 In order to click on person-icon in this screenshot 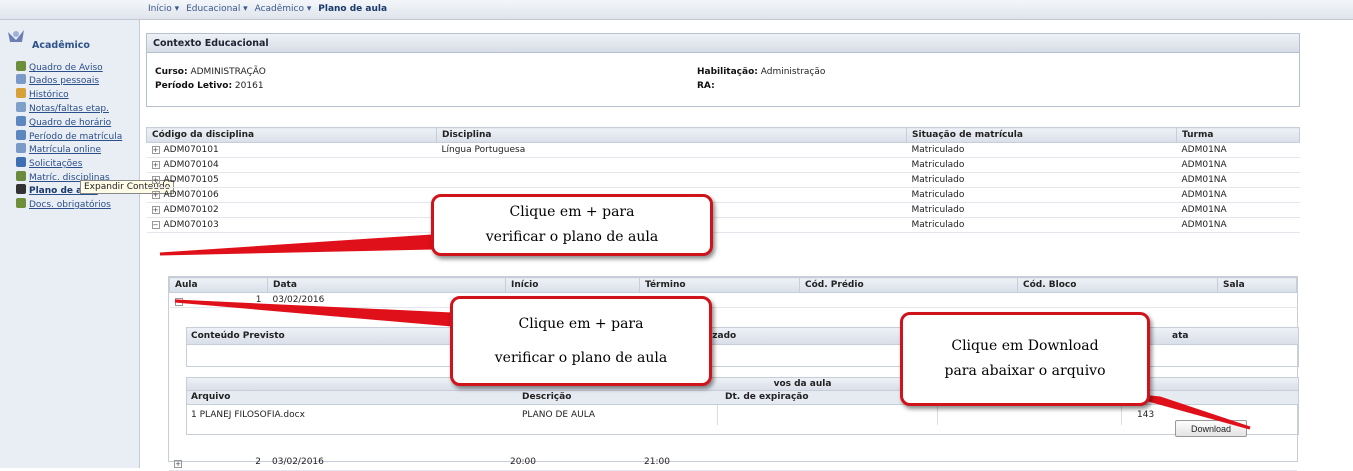, I will do `click(21, 79)`.